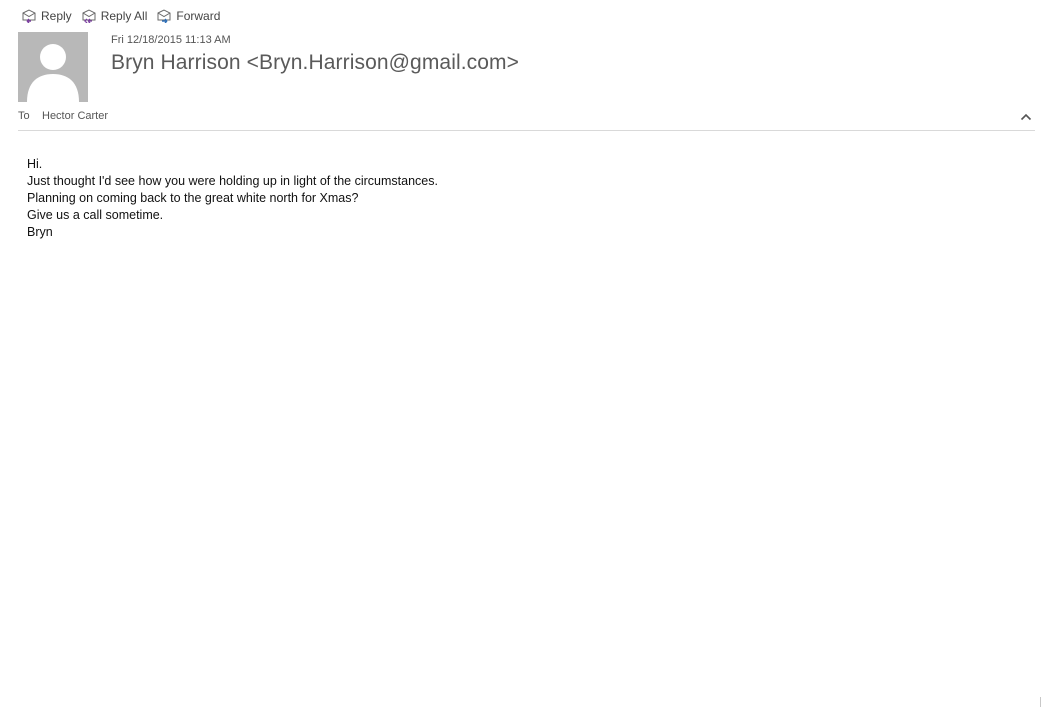 This screenshot has width=1042, height=710. I want to click on body-line: Hi., so click(35, 164).